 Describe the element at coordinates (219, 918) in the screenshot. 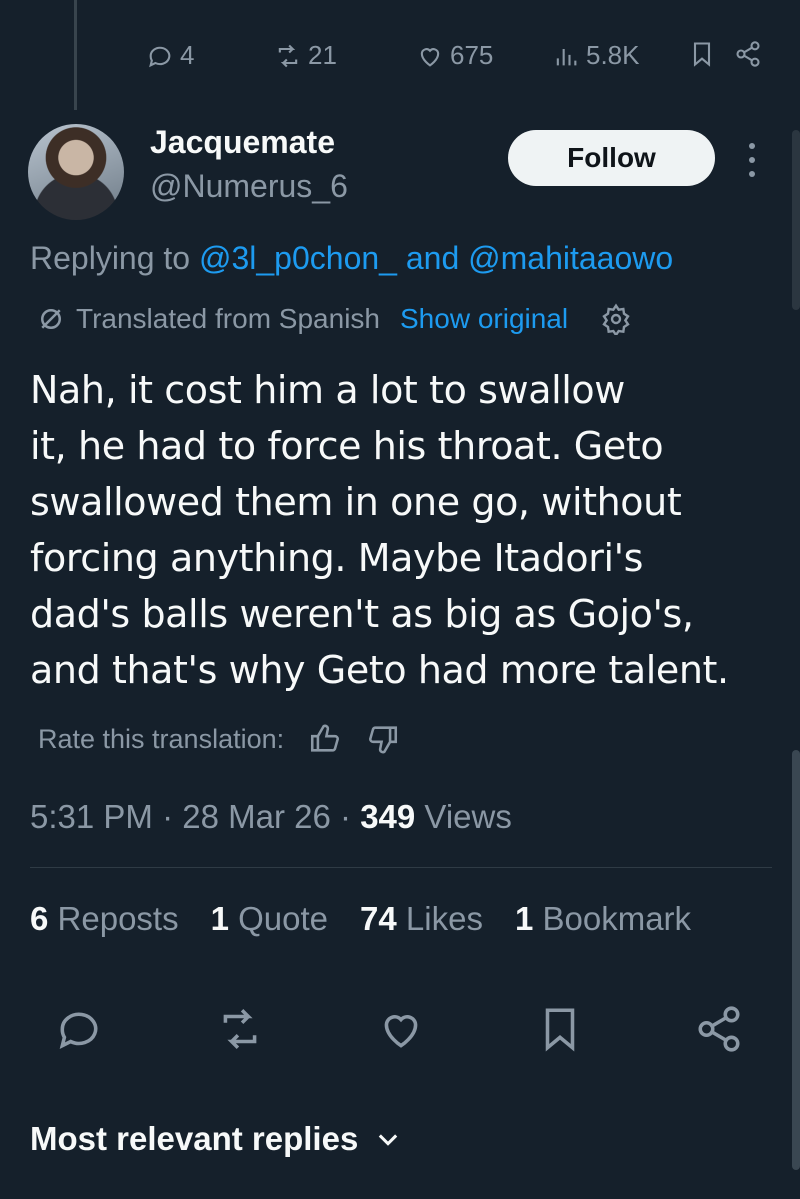

I see `quotes-count: 1` at that location.